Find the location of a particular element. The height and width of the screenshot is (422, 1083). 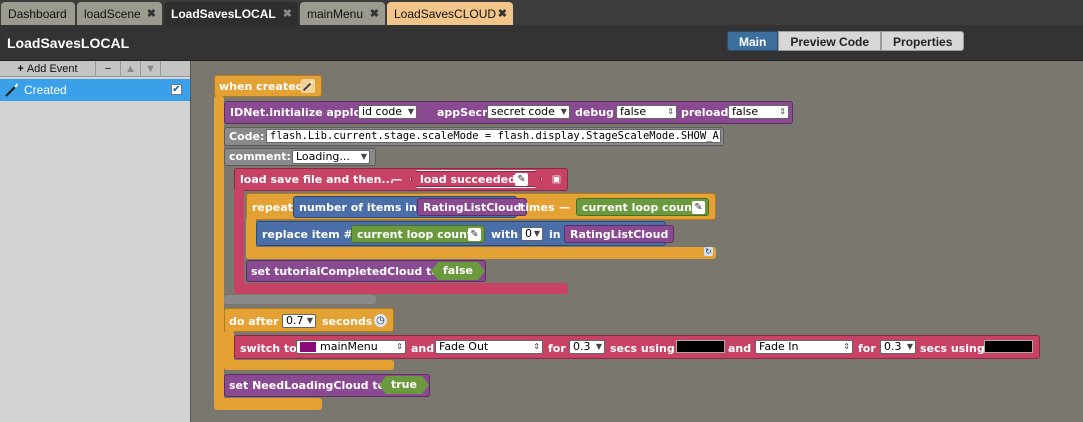

tab-loadsavescloud: LoadSavesCLOUD ✖ is located at coordinates (450, 13).